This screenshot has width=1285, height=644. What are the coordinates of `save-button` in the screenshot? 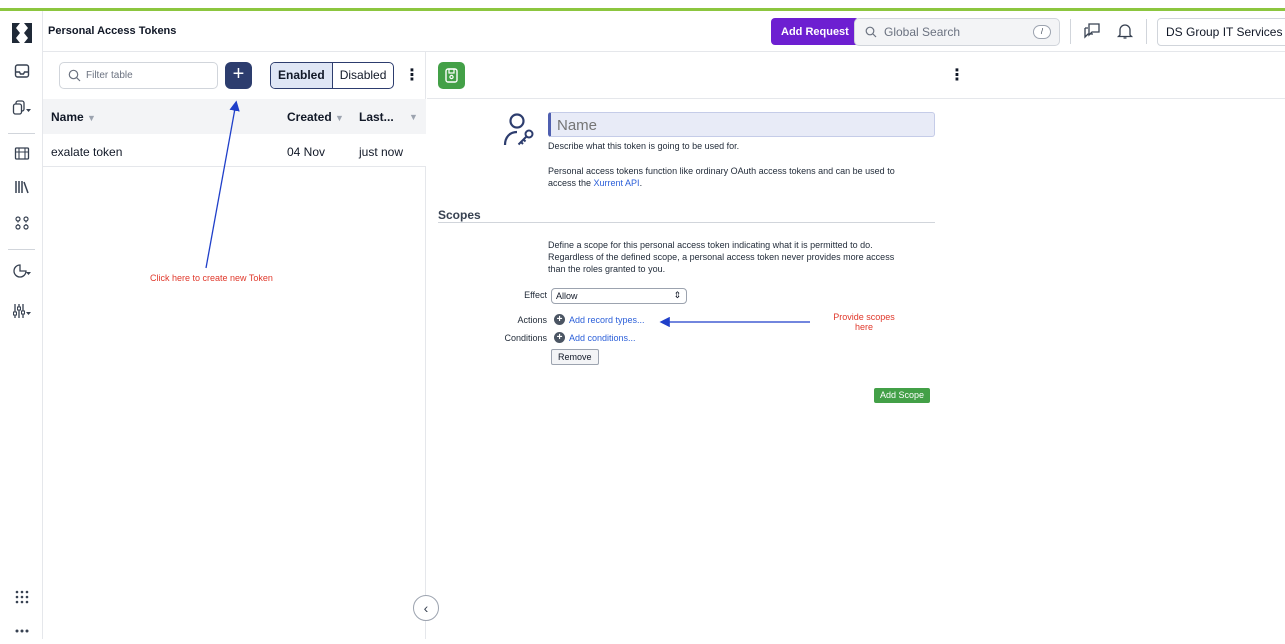 It's located at (451, 75).